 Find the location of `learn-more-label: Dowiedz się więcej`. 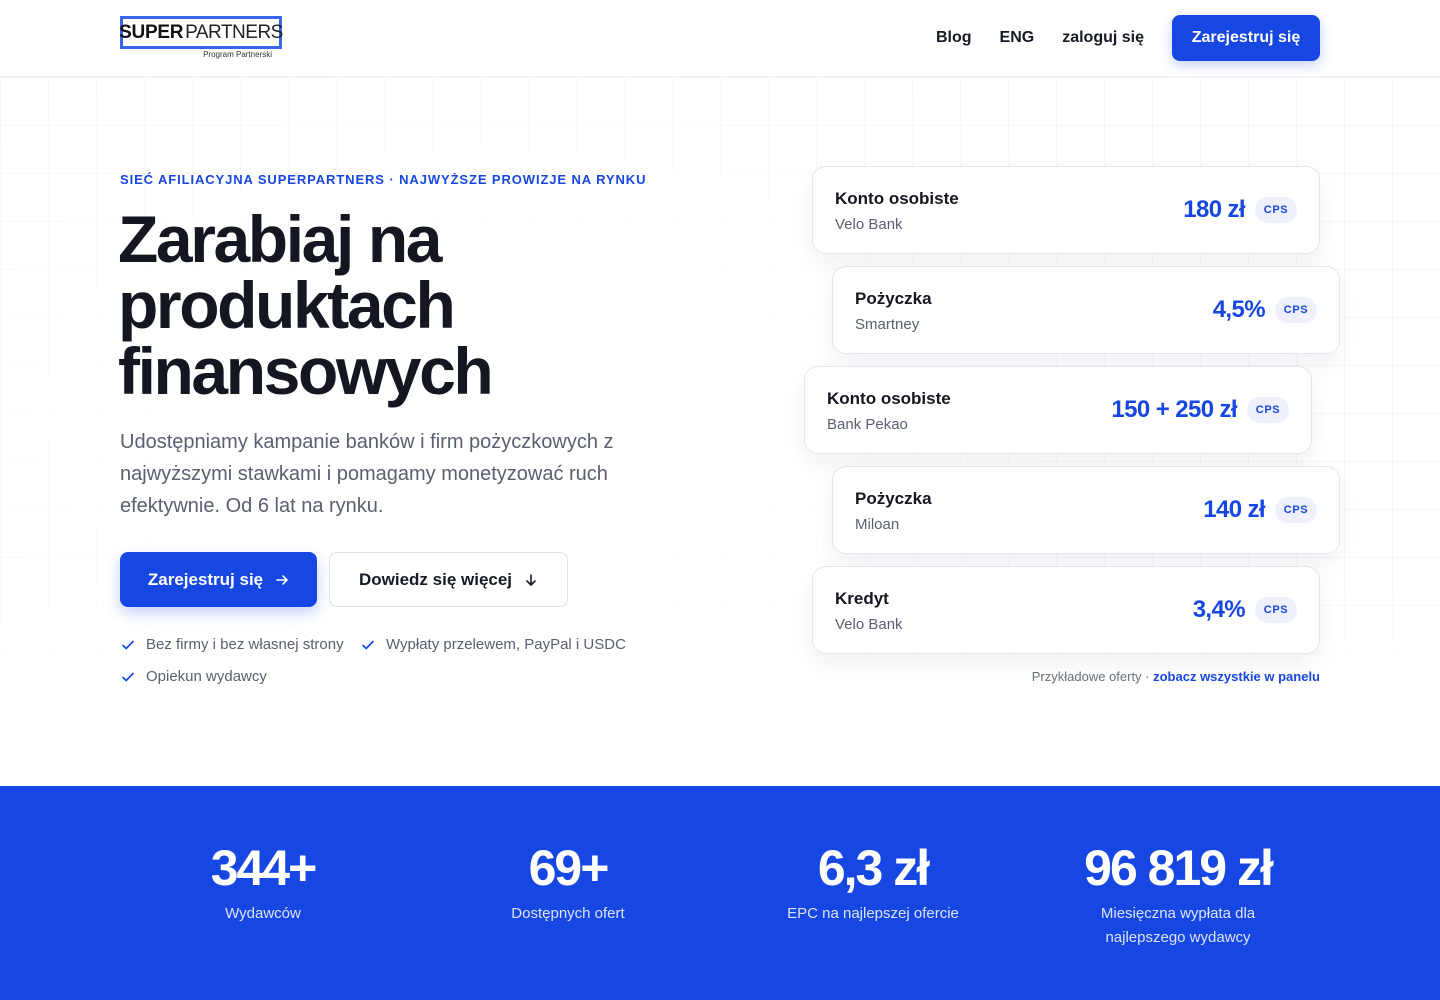

learn-more-label: Dowiedz się więcej is located at coordinates (435, 579).